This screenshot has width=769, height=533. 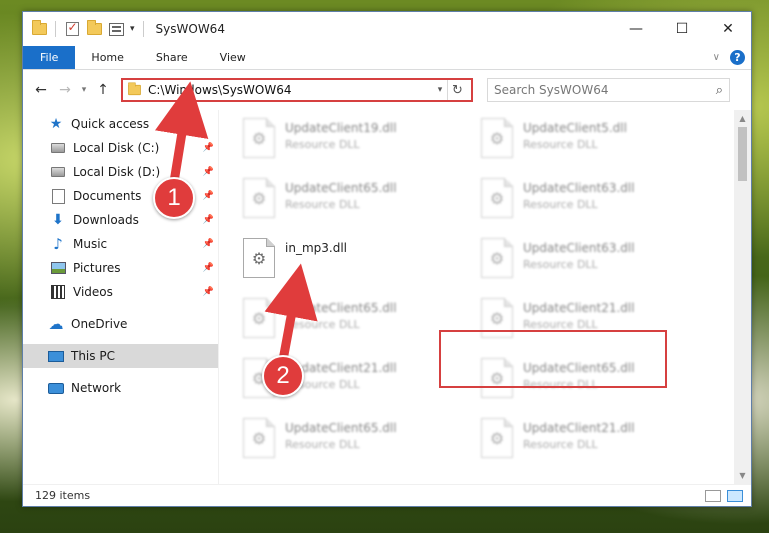 I want to click on window-title: SysWOW64, so click(x=190, y=29).